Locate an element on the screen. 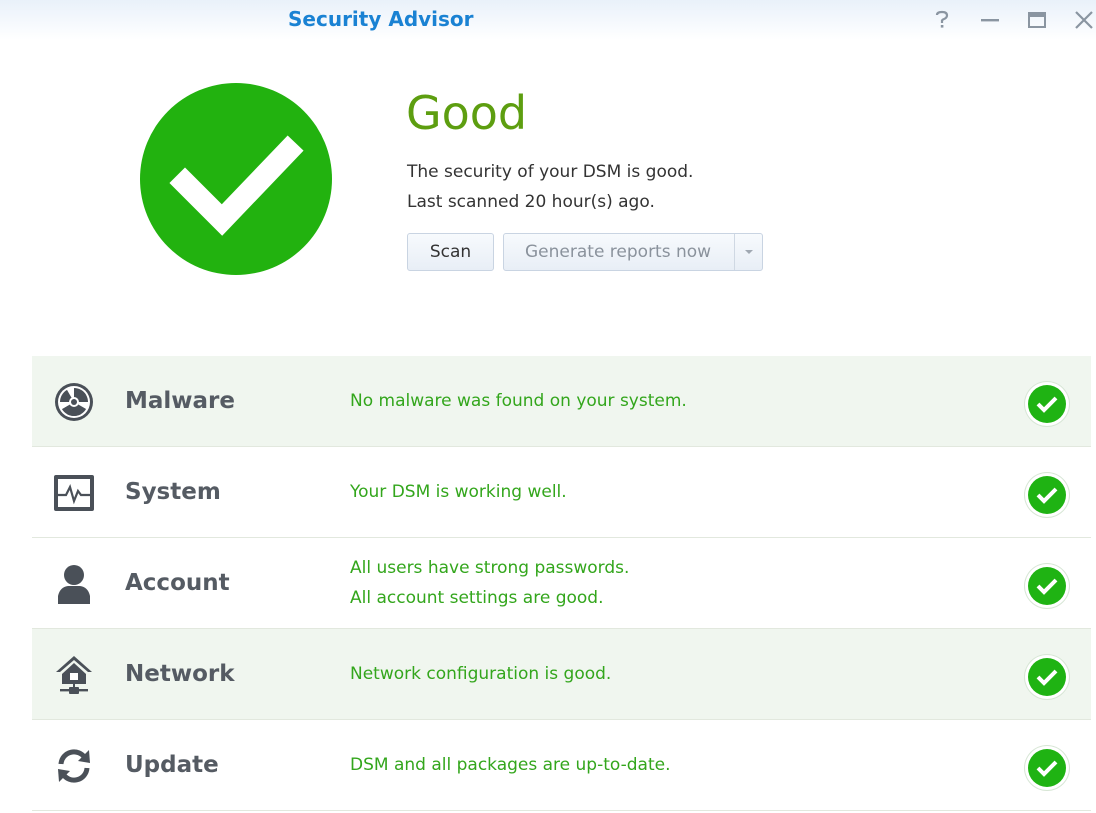  category-message: All users have strong passwords. is located at coordinates (490, 568).